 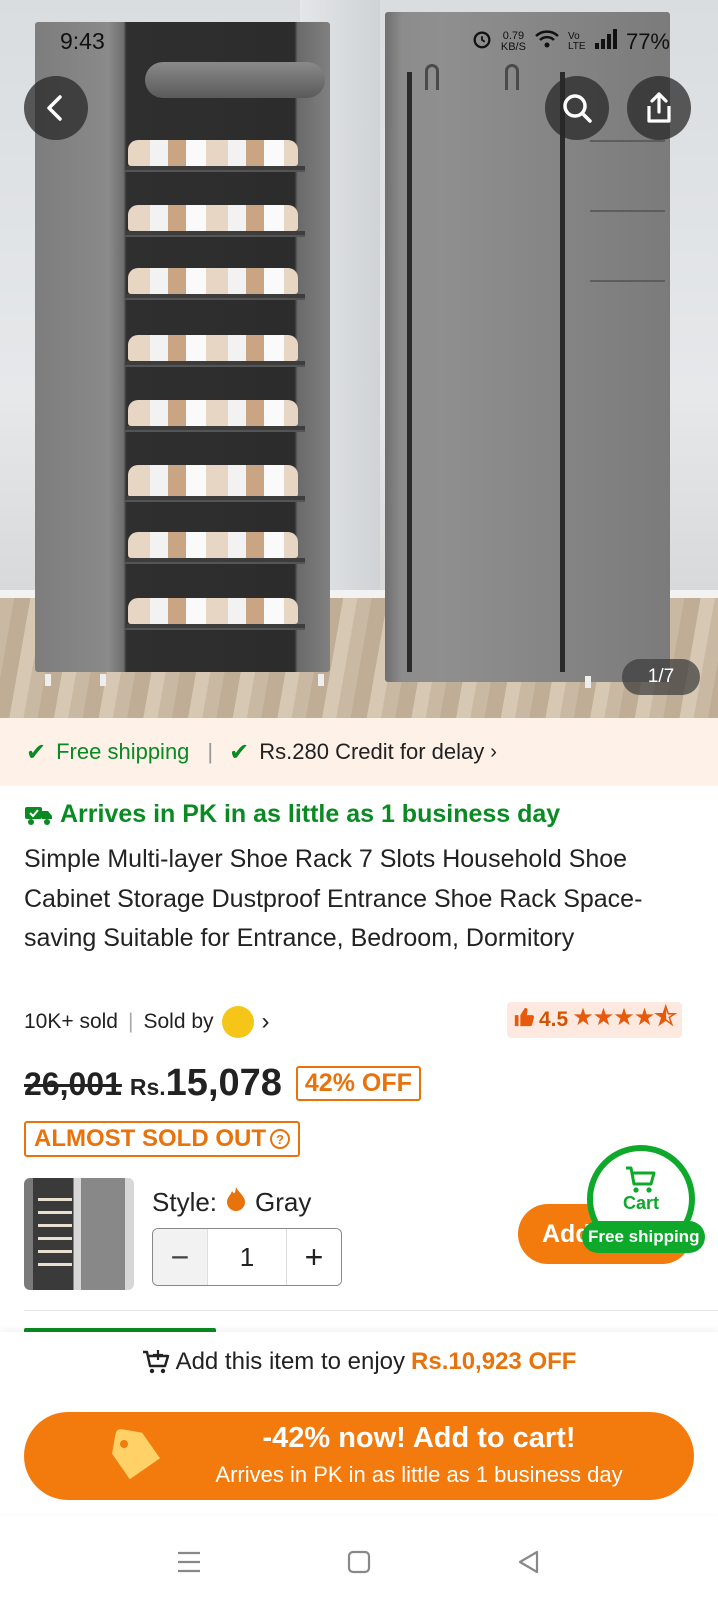 What do you see at coordinates (432, 77) in the screenshot?
I see `cover-loop` at bounding box center [432, 77].